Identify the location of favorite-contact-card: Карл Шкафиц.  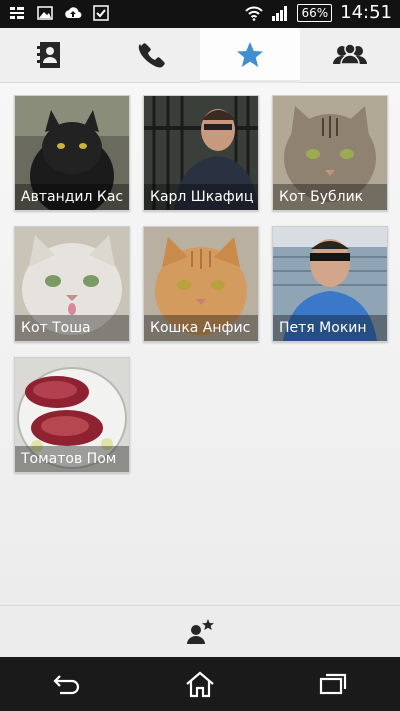
(201, 153).